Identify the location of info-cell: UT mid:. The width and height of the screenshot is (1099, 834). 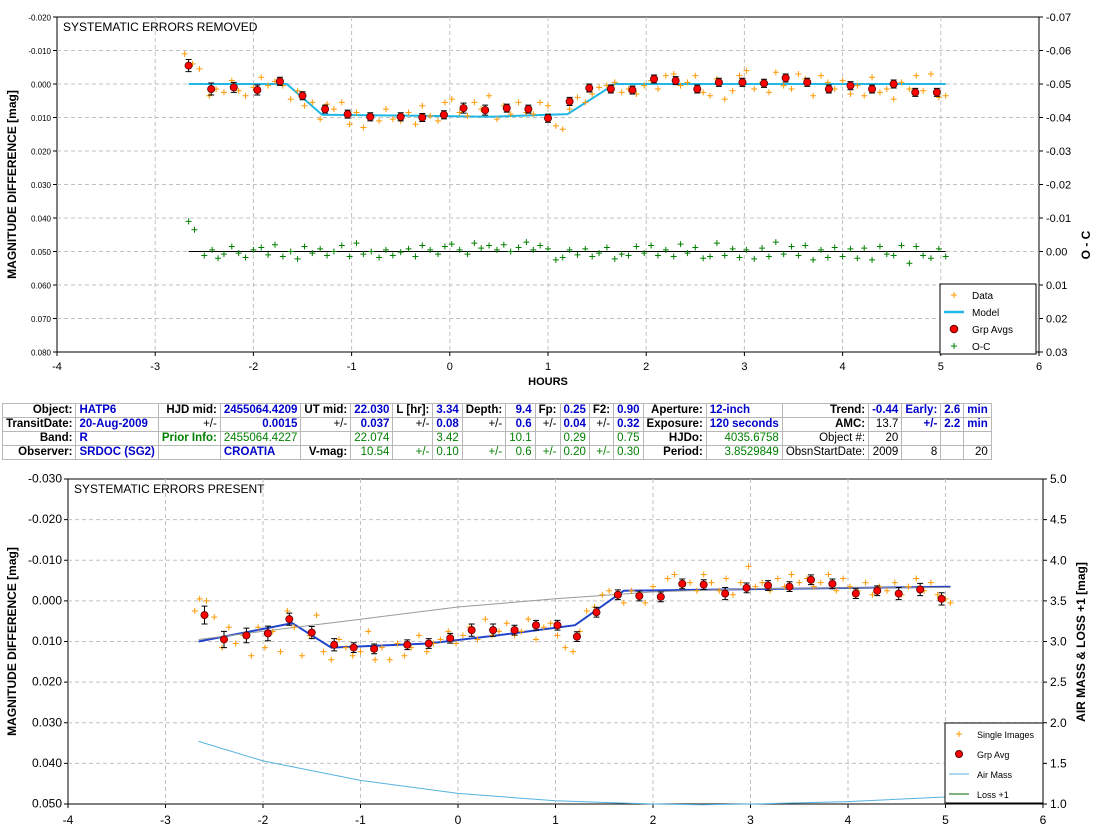
(326, 410).